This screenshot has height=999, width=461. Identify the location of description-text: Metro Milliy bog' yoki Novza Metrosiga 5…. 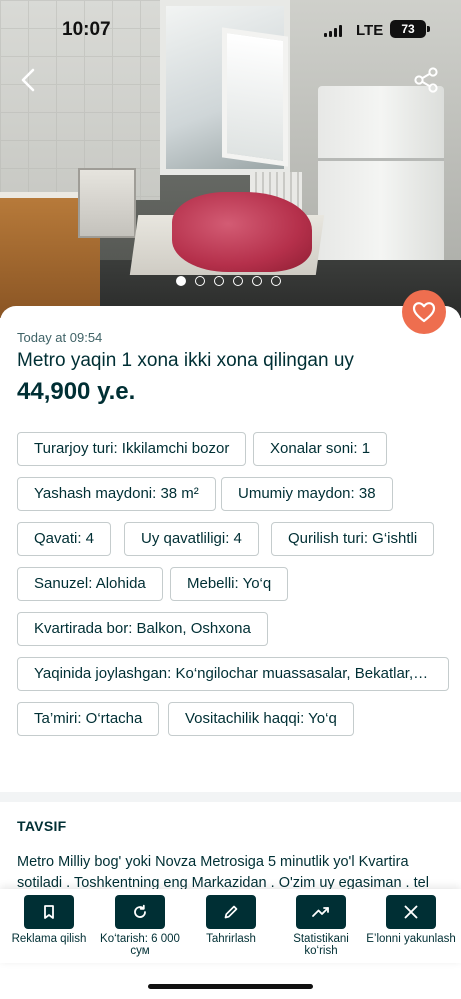
(223, 872).